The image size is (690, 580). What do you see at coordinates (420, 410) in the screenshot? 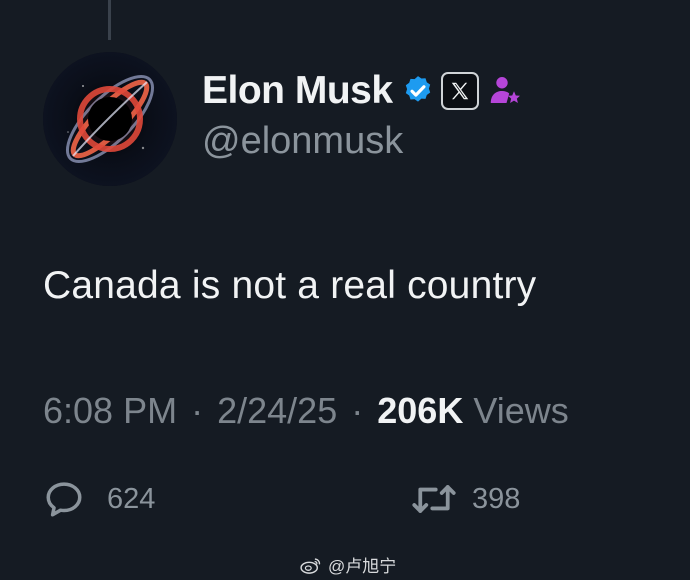
I see `views-count: 206K` at bounding box center [420, 410].